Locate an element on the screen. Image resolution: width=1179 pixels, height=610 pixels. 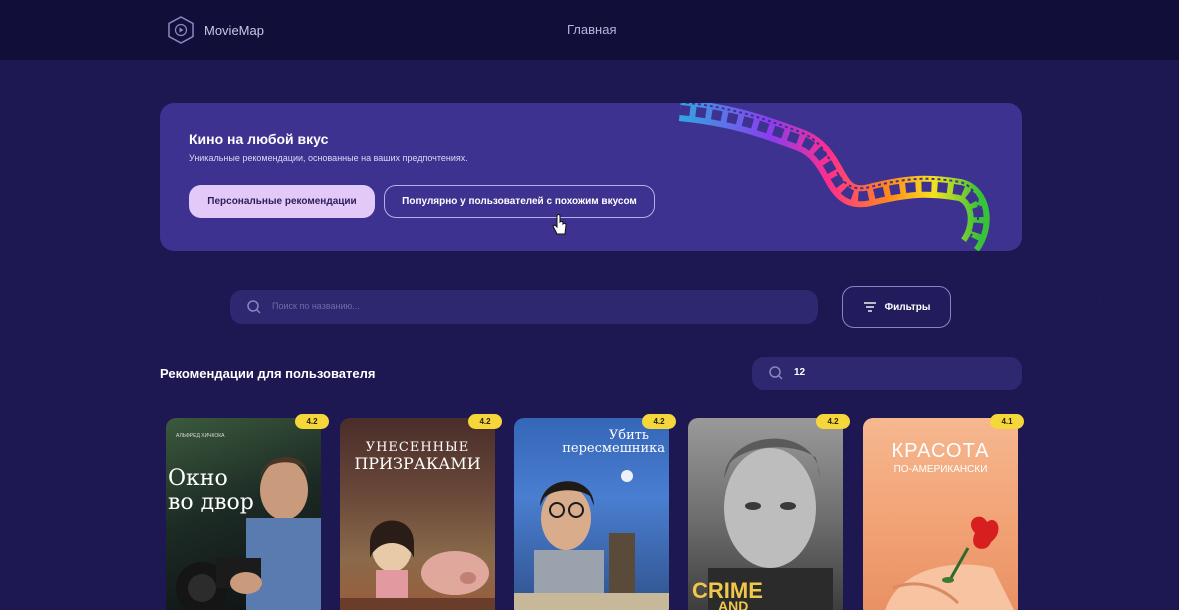
filters-button: Фильтры is located at coordinates (896, 307).